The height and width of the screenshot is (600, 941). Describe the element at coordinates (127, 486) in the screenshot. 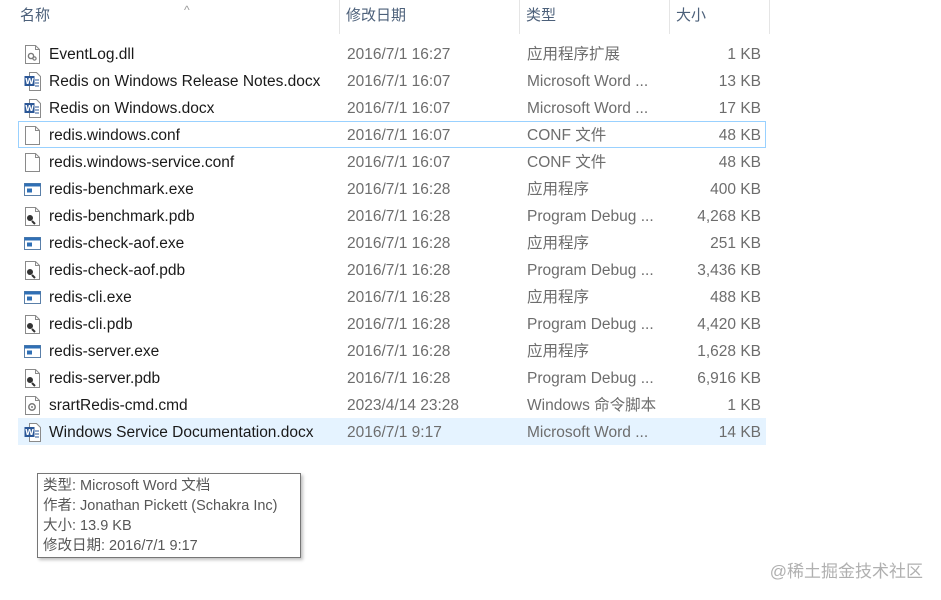

I see `tooltip-type: 类型: Microsoft Word 文档` at that location.